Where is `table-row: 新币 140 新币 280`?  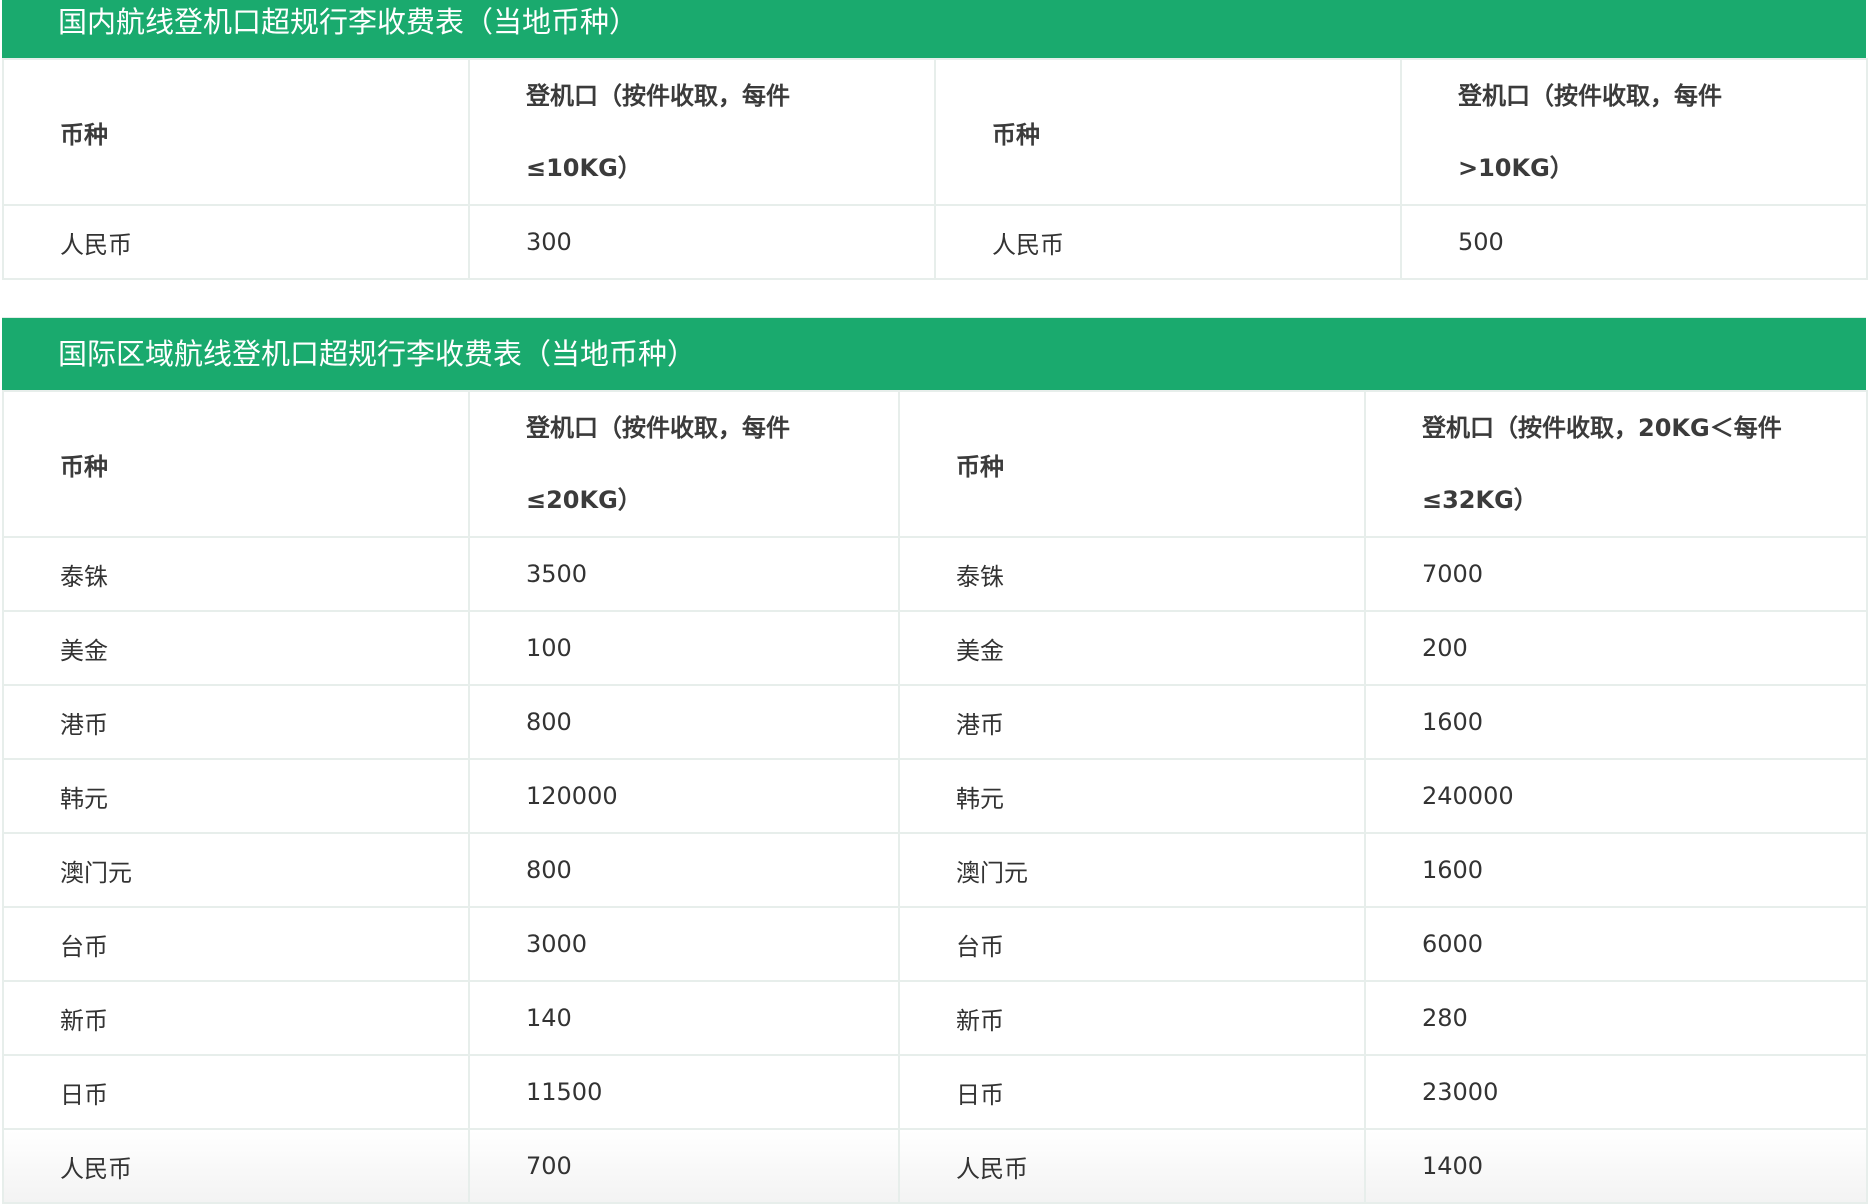 table-row: 新币 140 新币 280 is located at coordinates (935, 1018).